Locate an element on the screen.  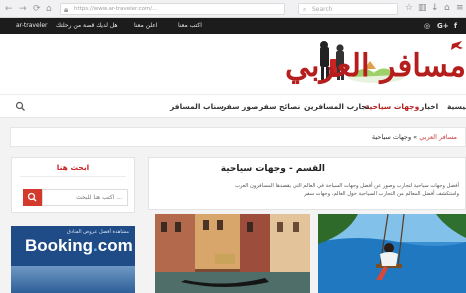
breadcrumb: مسافر العربي » وجهات سياحية is located at coordinates (238, 137).